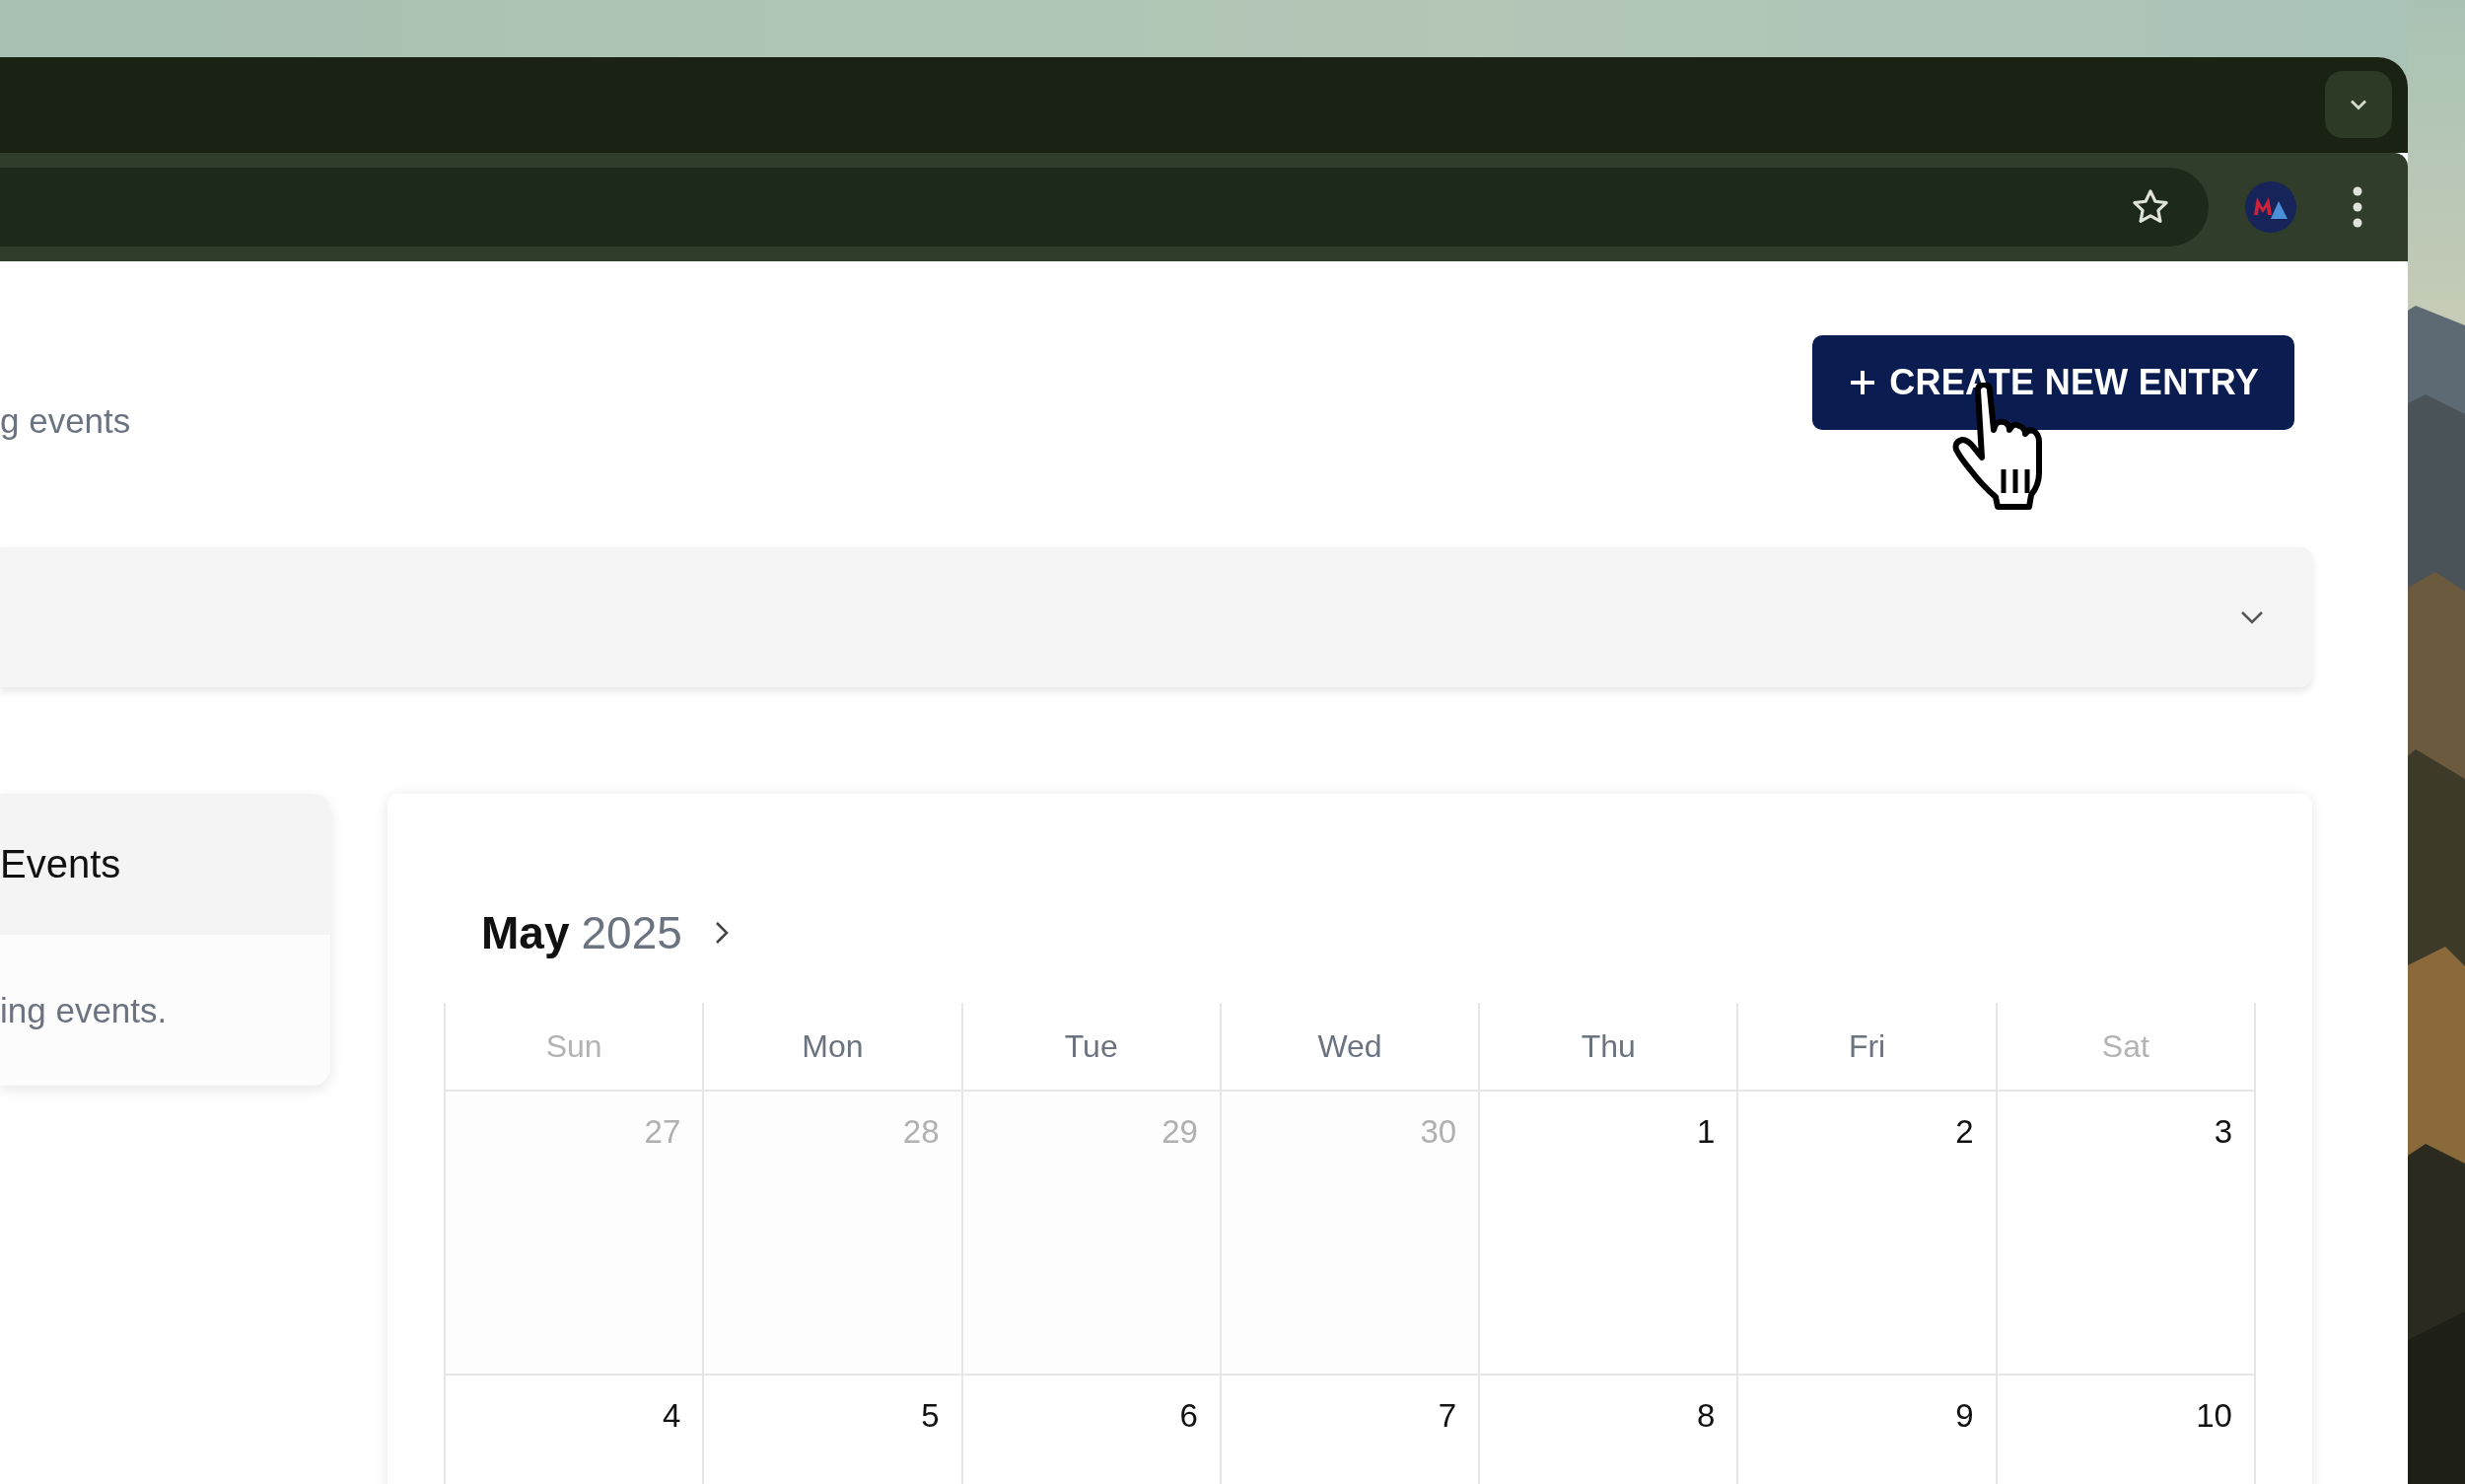 This screenshot has width=2465, height=1484. I want to click on empty-message: ing events., so click(84, 1010).